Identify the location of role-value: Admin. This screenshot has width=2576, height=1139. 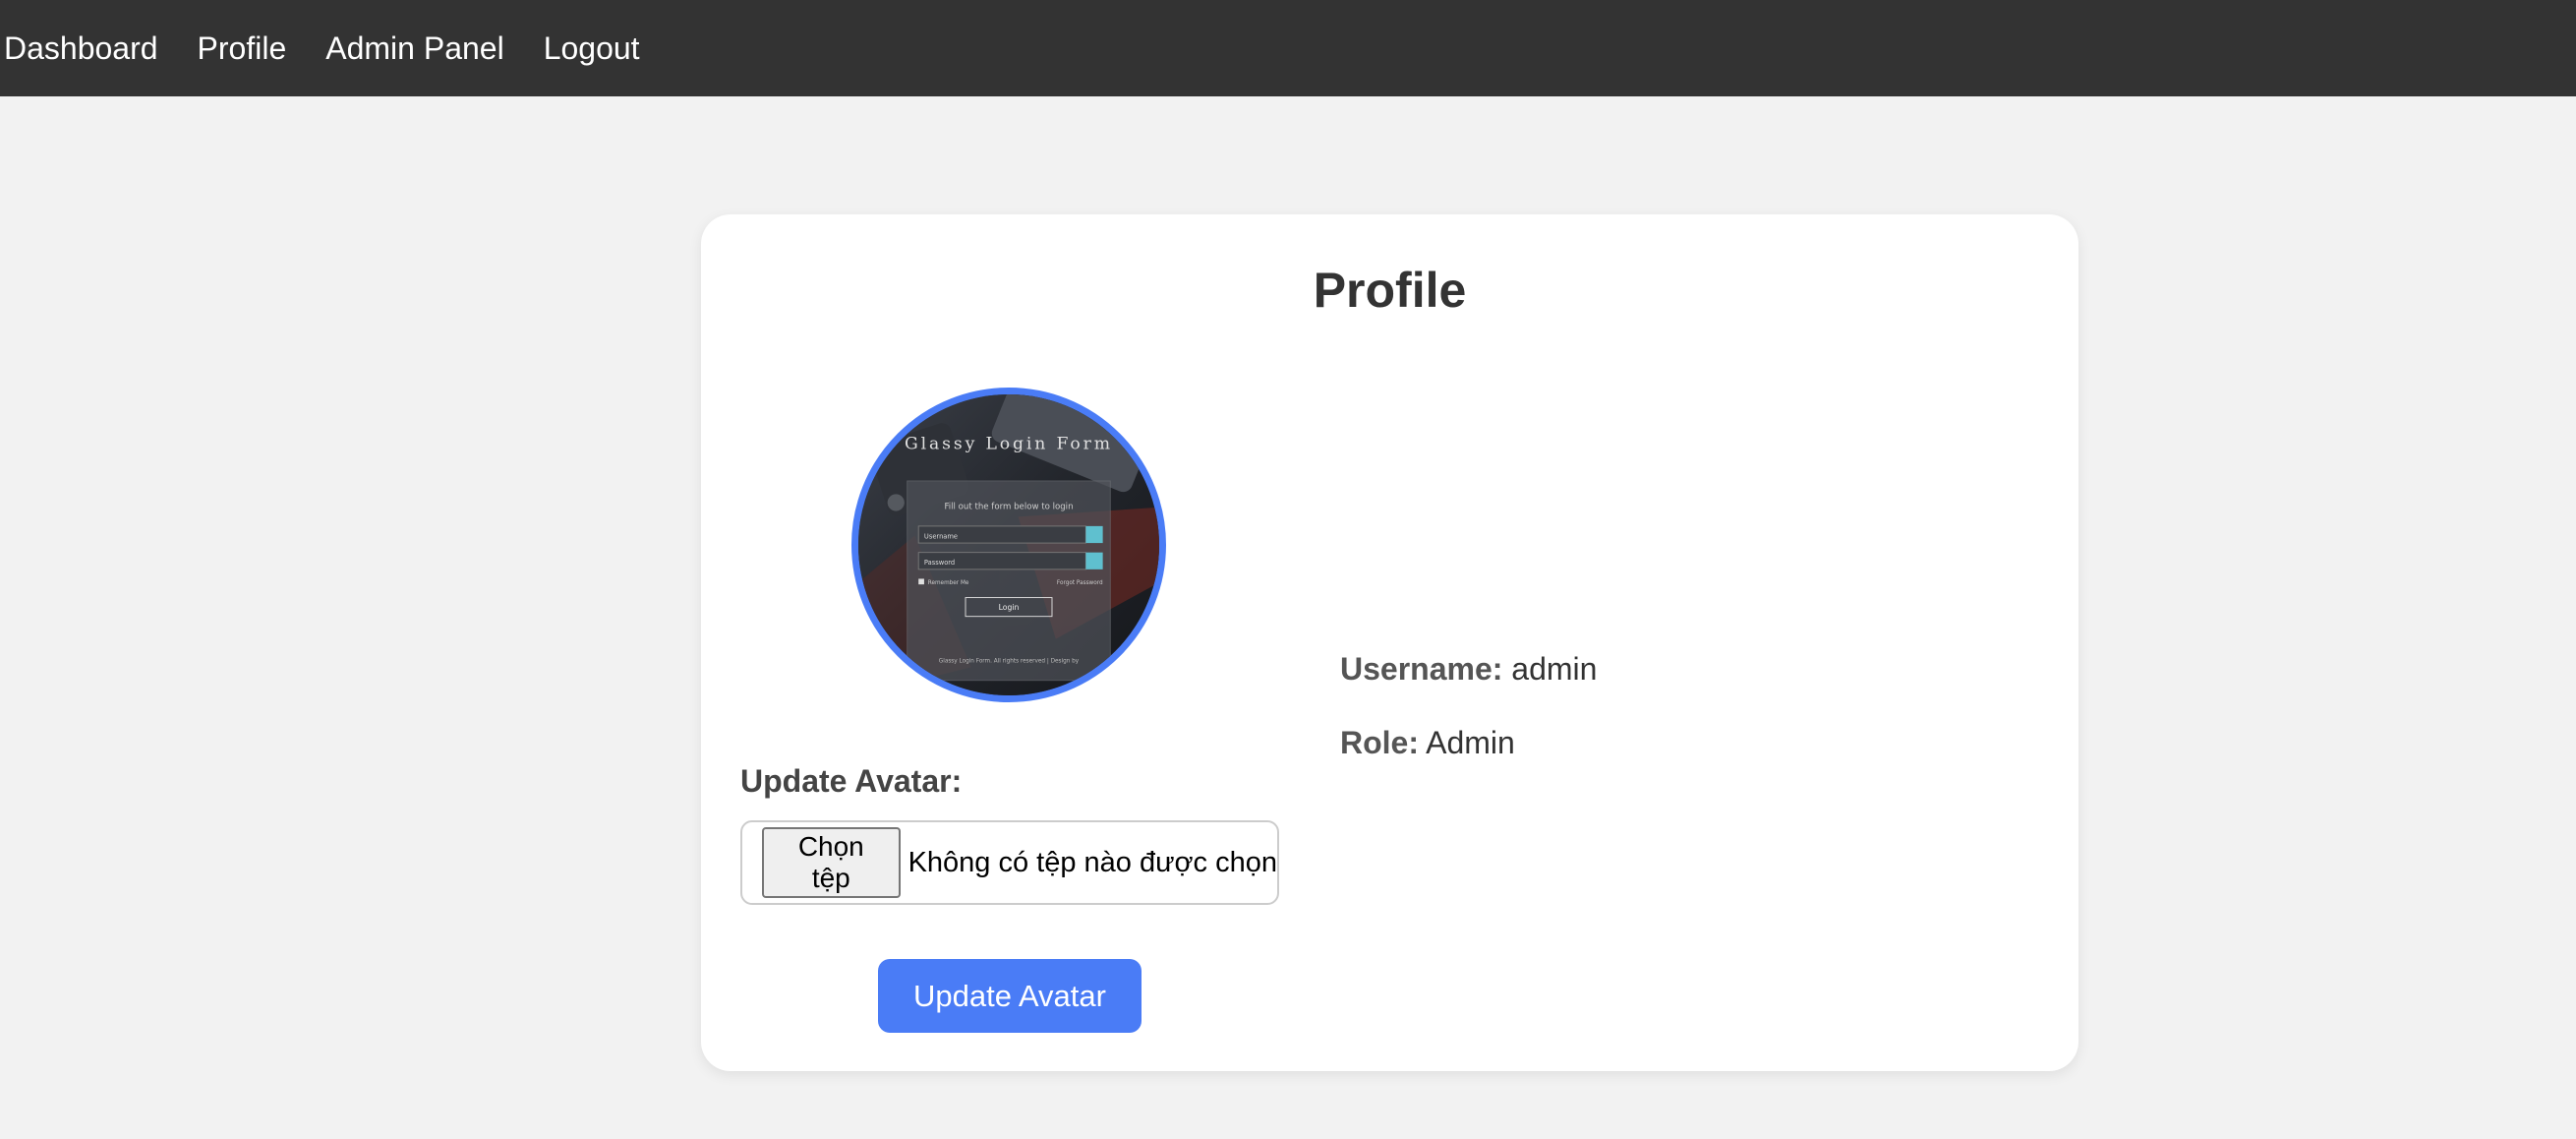
(1470, 742).